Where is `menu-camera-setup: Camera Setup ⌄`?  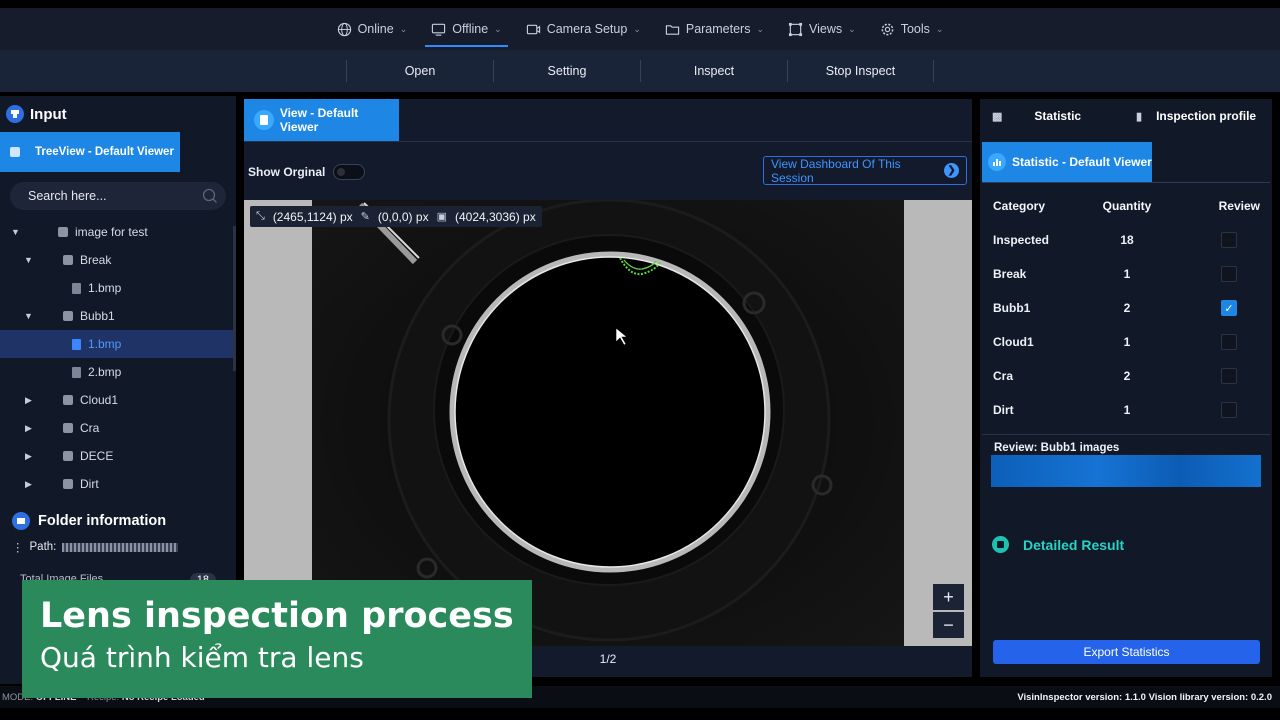 menu-camera-setup: Camera Setup ⌄ is located at coordinates (583, 29).